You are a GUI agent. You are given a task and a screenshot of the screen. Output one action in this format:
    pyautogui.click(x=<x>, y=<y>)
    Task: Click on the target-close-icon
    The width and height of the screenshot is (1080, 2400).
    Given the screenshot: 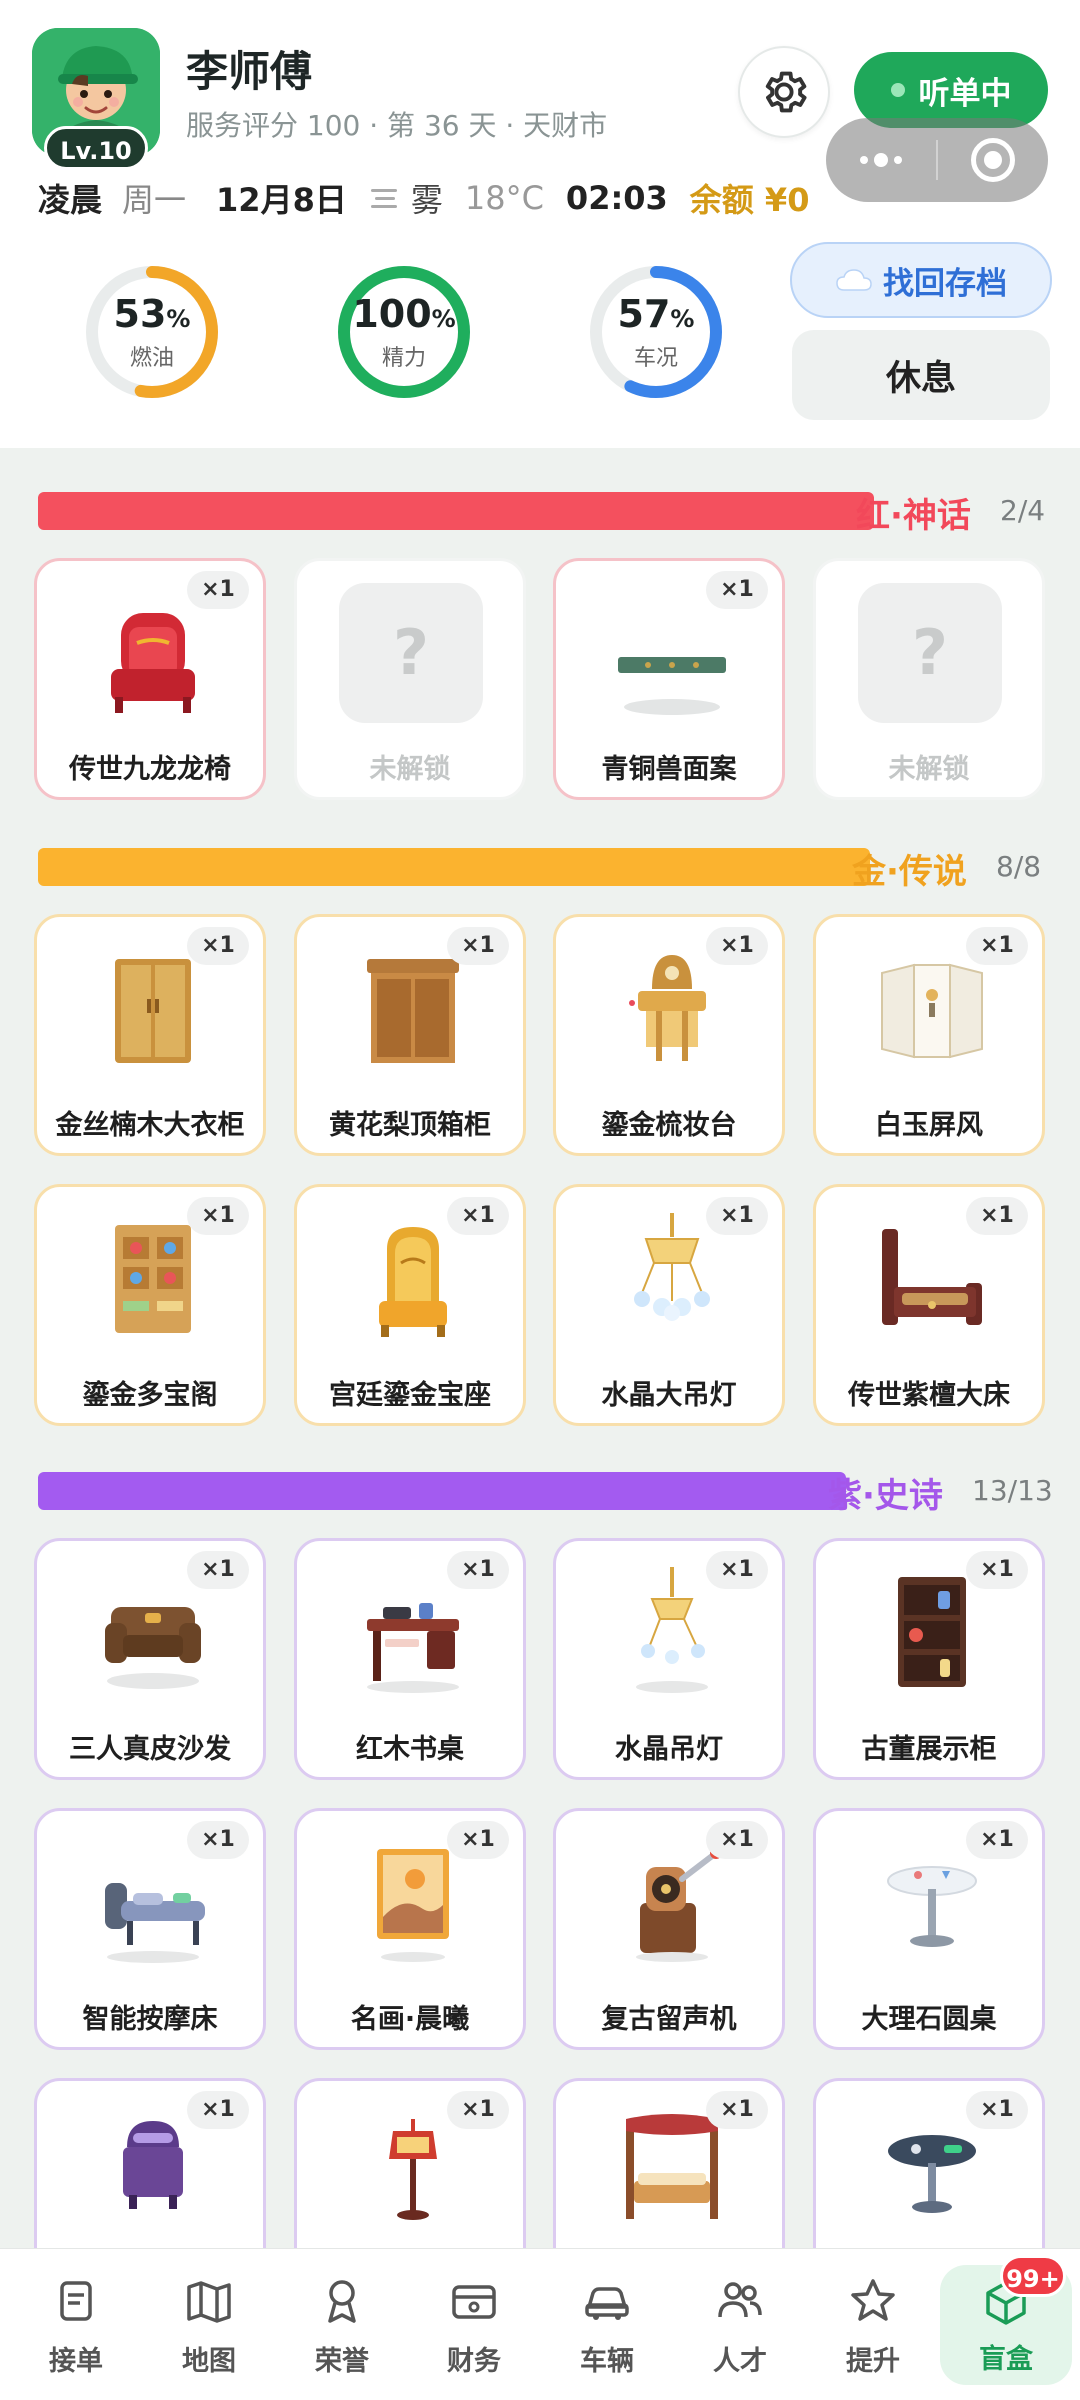 What is the action you would take?
    pyautogui.click(x=993, y=160)
    